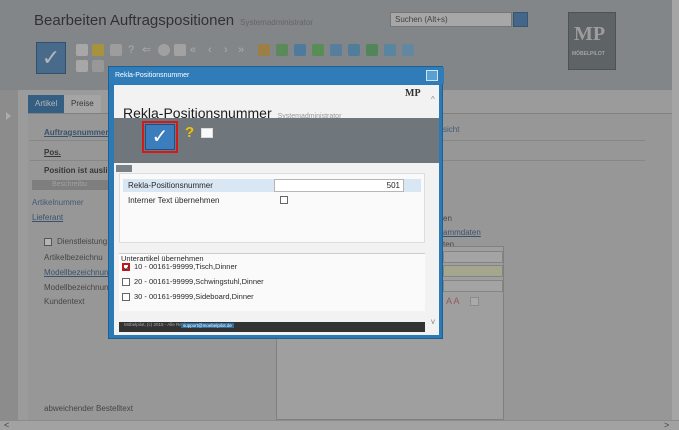 Image resolution: width=679 pixels, height=430 pixels. What do you see at coordinates (413, 93) in the screenshot?
I see `dialog-logo: MP` at bounding box center [413, 93].